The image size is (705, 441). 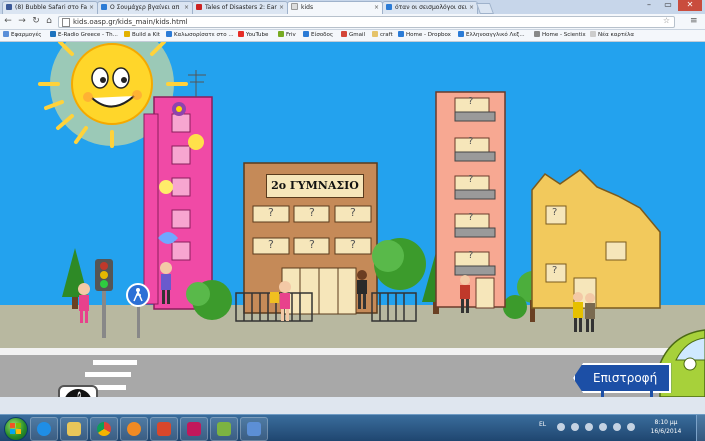 I want to click on show-desktop-button, so click(x=700, y=428).